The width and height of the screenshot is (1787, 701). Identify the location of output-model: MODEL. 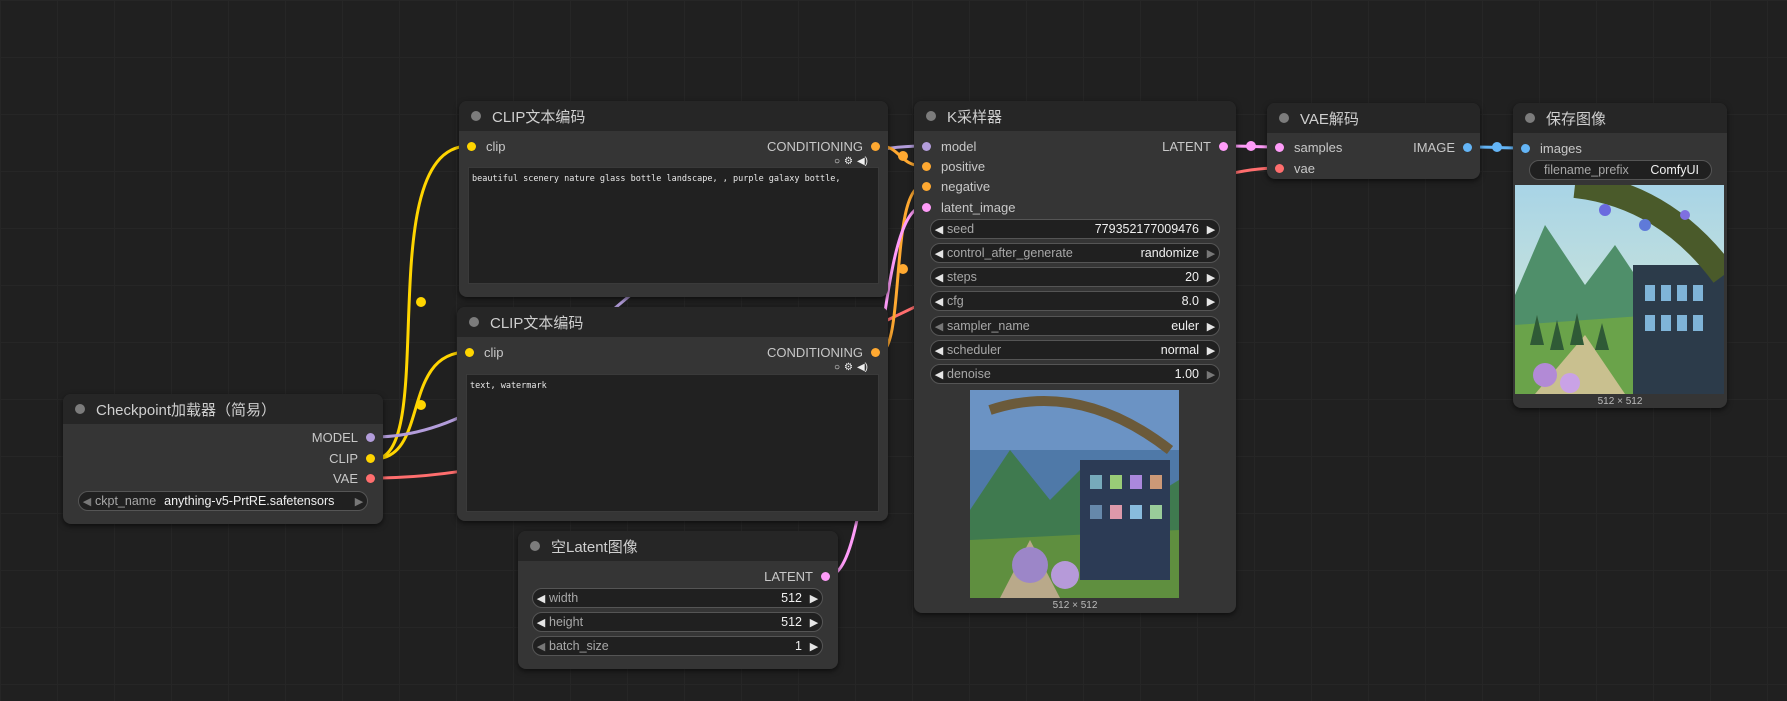
(343, 437).